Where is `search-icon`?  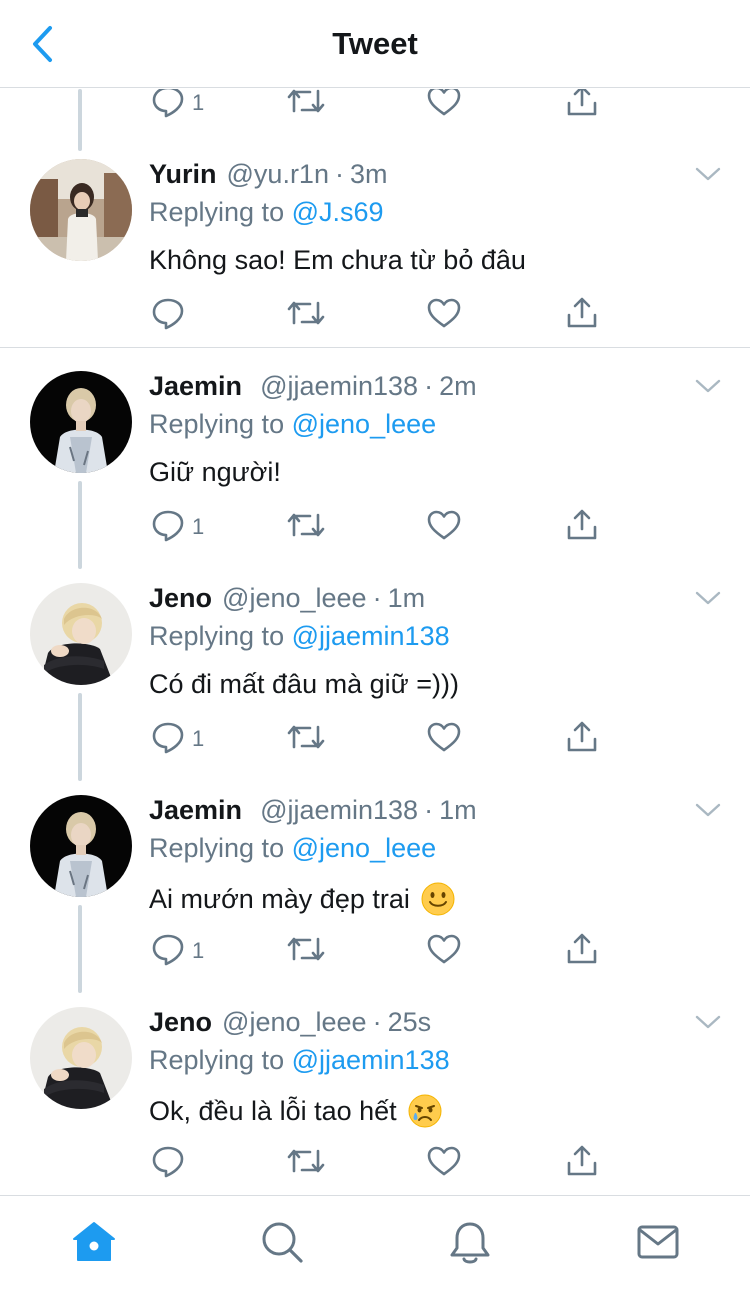 search-icon is located at coordinates (282, 1242).